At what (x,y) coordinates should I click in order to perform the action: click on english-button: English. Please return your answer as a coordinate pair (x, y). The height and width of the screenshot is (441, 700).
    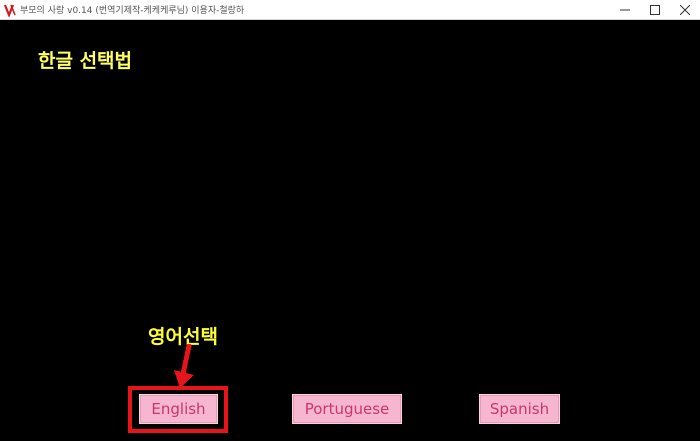
    Looking at the image, I should click on (178, 409).